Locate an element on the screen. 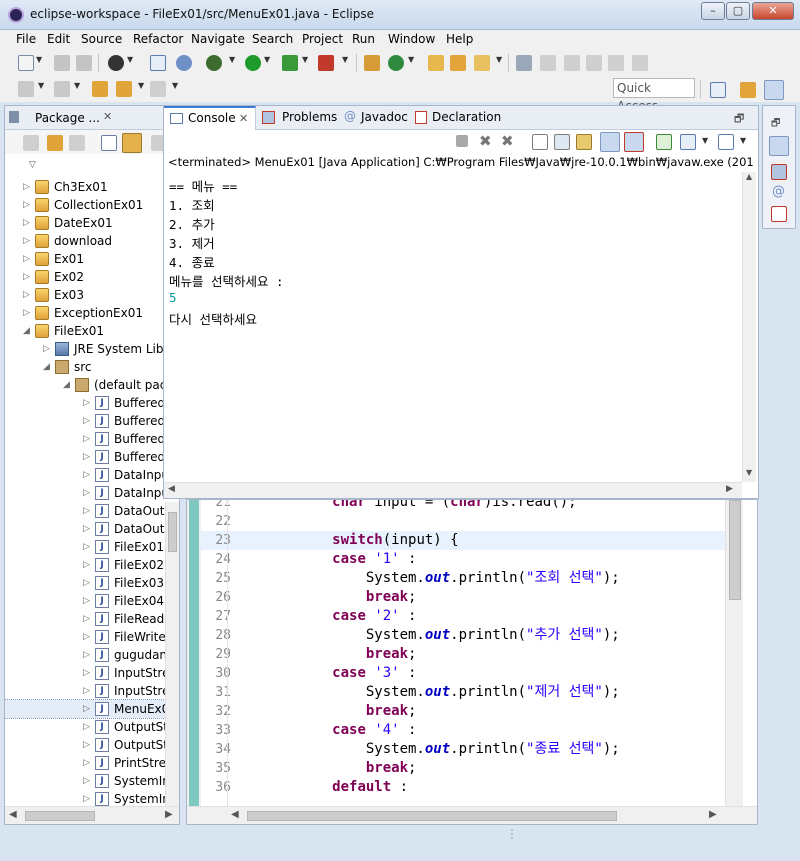 This screenshot has height=861, width=800. tab-console: Console ✕ is located at coordinates (210, 118).